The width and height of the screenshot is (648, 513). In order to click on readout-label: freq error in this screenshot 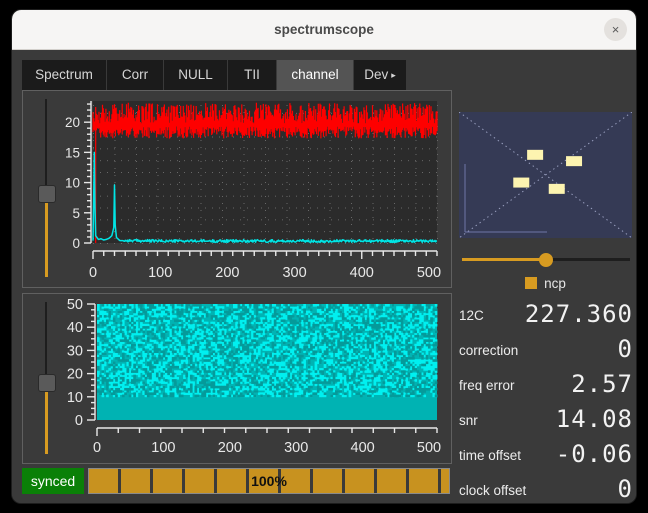, I will do `click(487, 385)`.